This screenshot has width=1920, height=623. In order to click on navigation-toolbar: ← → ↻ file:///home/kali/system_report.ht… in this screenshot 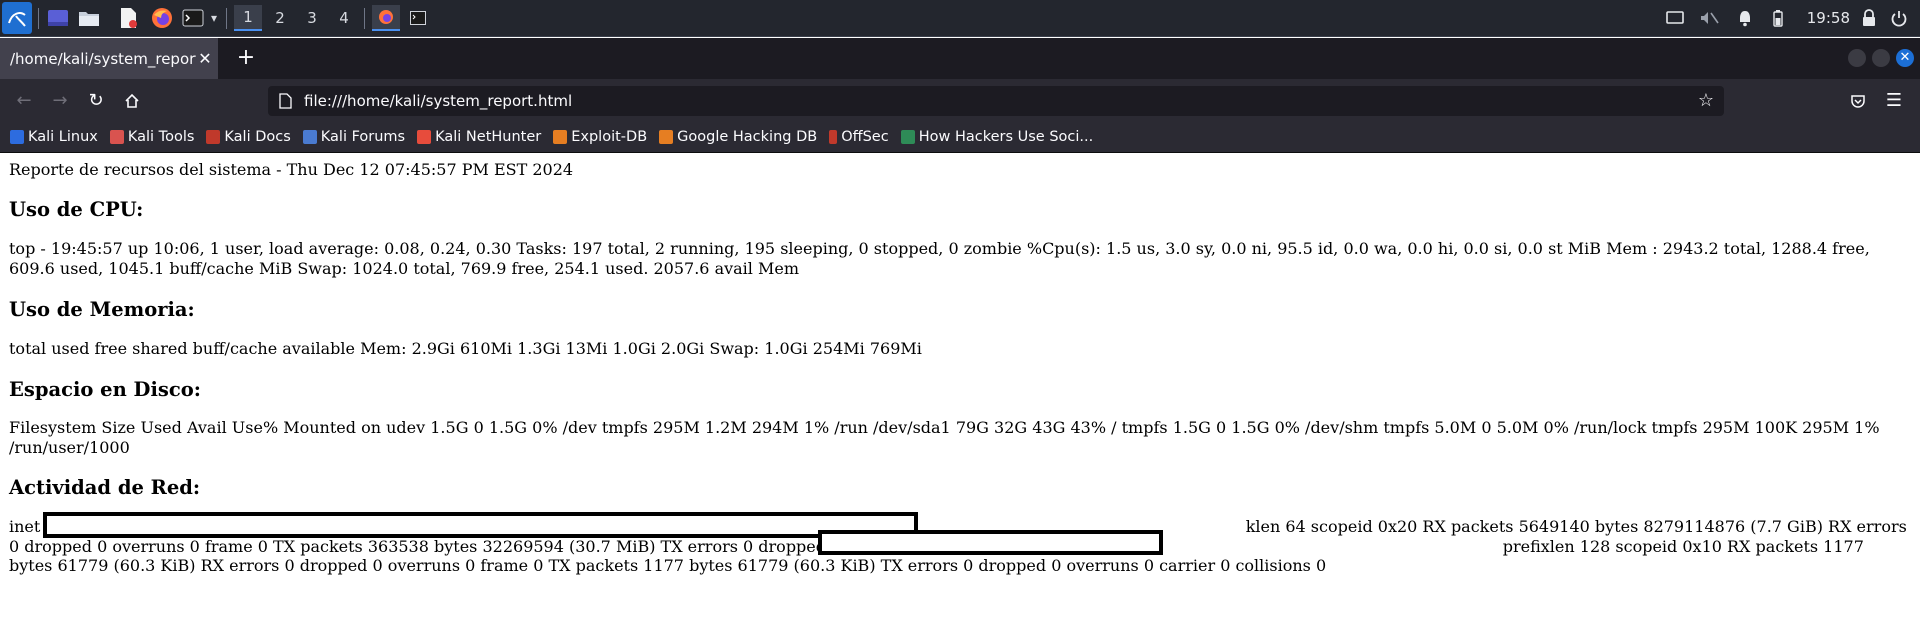, I will do `click(960, 100)`.